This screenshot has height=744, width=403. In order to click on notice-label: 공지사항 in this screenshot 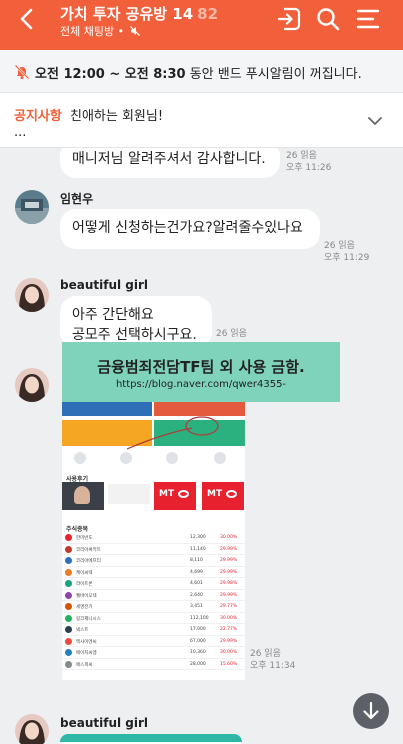, I will do `click(38, 116)`.